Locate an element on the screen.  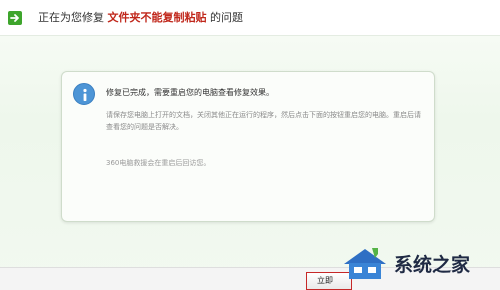
problem-name: 文件夹不能复制粘贴 is located at coordinates (157, 17).